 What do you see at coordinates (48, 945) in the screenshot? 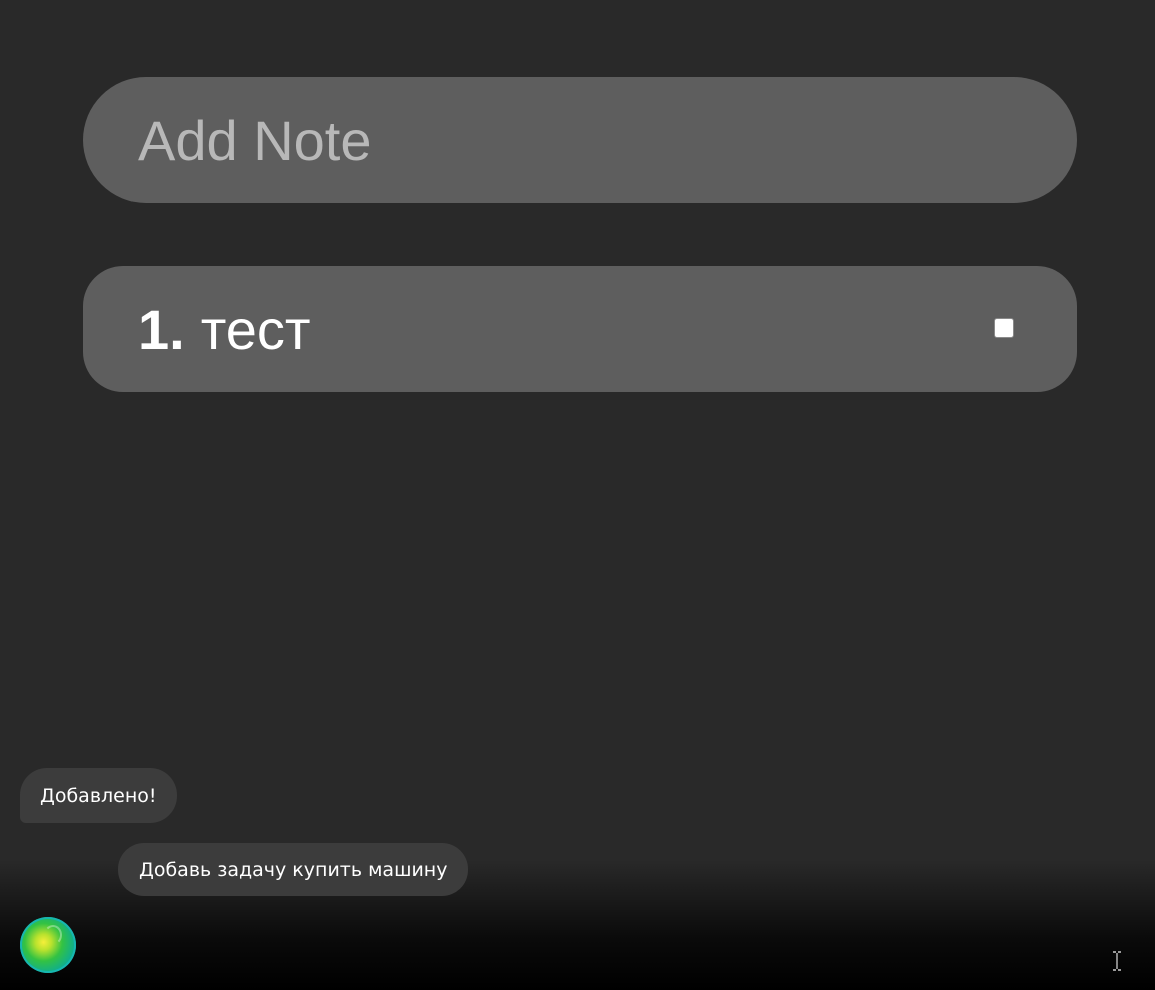
I see `assistant-orb-icon` at bounding box center [48, 945].